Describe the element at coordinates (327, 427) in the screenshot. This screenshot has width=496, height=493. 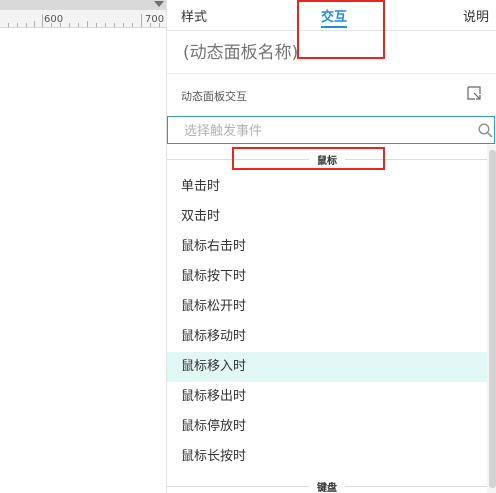
I see `event-item-mouse-hover: 鼠标停放时` at that location.